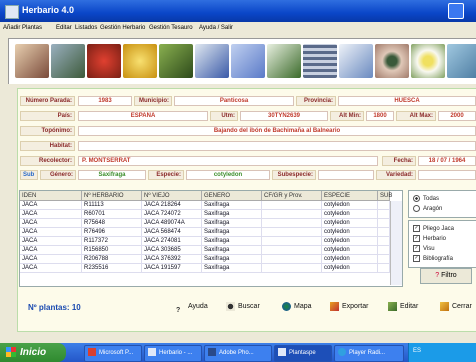  Describe the element at coordinates (112, 214) in the screenshot. I see `table-cell: R60701` at that location.